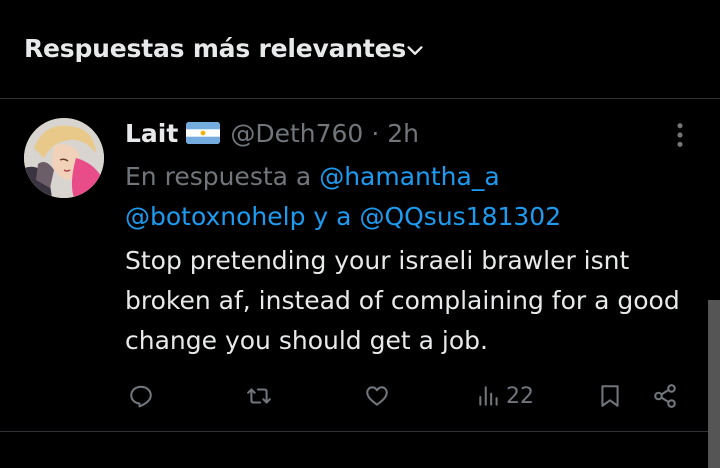 The width and height of the screenshot is (720, 468). What do you see at coordinates (64, 158) in the screenshot?
I see `avatar` at bounding box center [64, 158].